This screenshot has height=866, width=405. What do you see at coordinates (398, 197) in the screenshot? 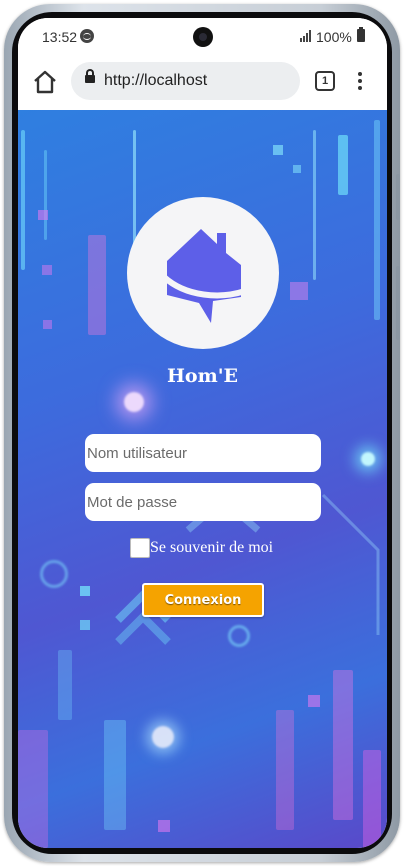
I see `volume-button` at bounding box center [398, 197].